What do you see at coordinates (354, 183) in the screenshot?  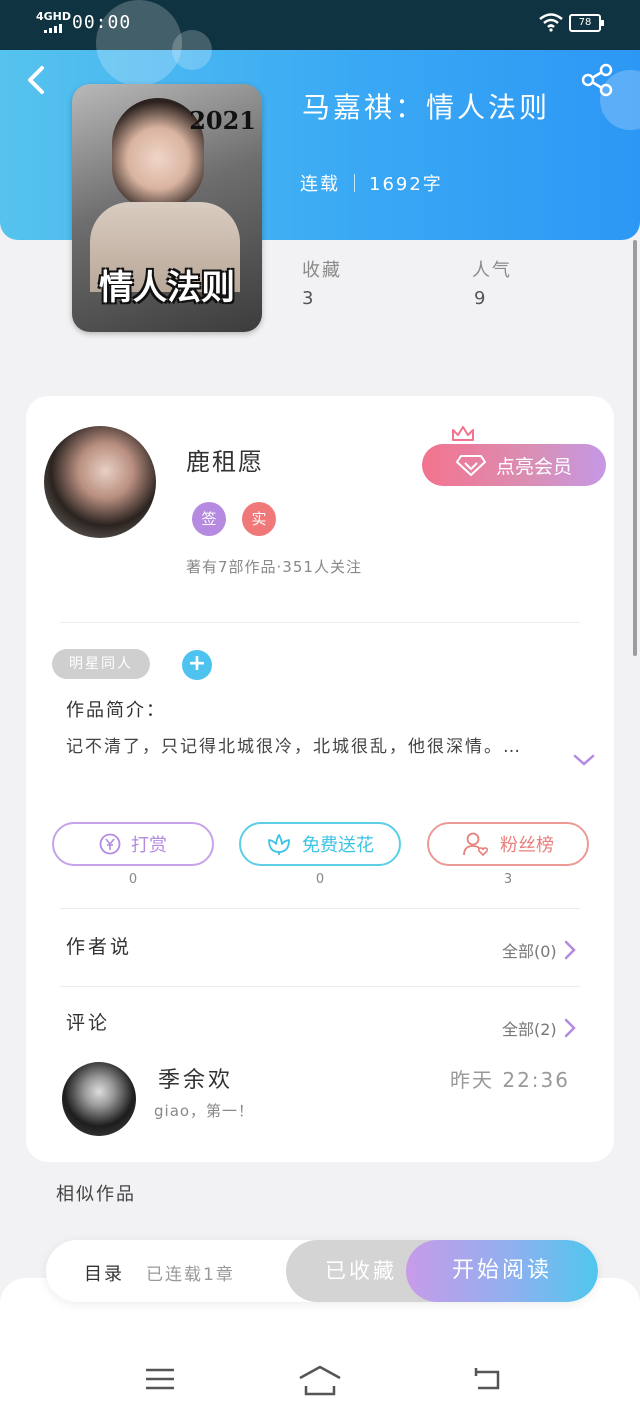 I see `meta-divider` at bounding box center [354, 183].